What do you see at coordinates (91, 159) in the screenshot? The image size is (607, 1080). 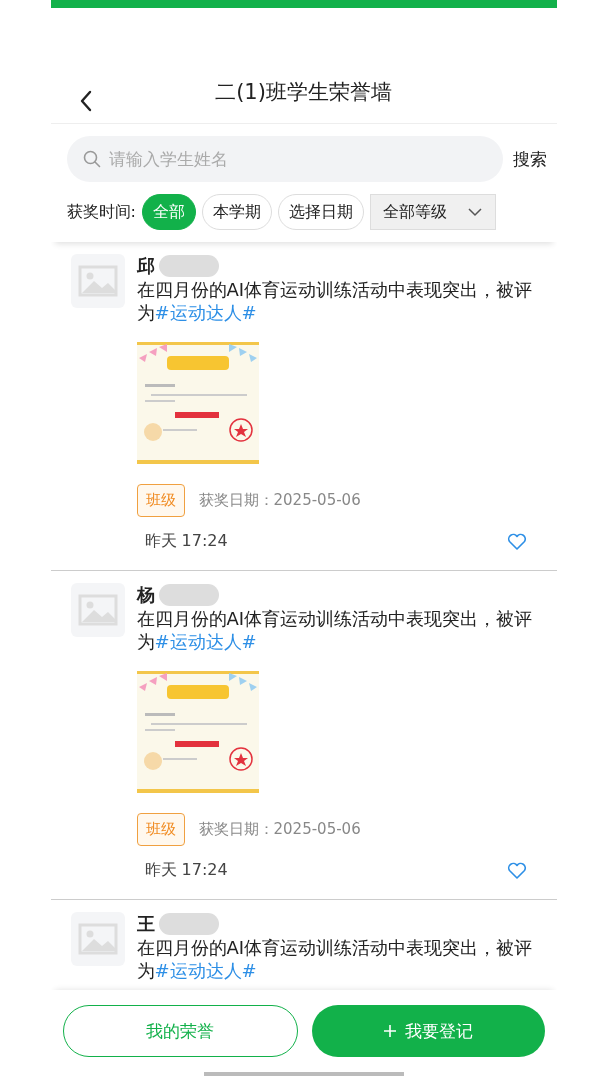 I see `search-icon` at bounding box center [91, 159].